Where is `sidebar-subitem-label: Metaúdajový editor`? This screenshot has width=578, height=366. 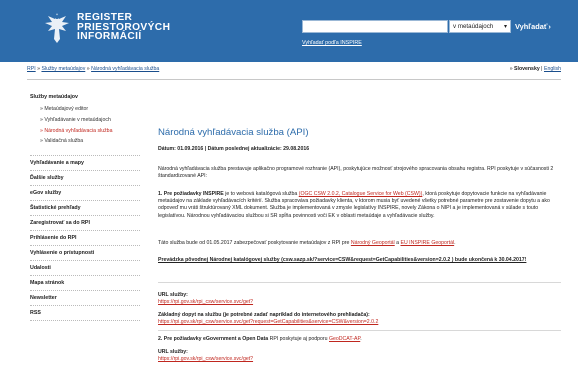
sidebar-subitem-label: Metaúdajový editor is located at coordinates (66, 109).